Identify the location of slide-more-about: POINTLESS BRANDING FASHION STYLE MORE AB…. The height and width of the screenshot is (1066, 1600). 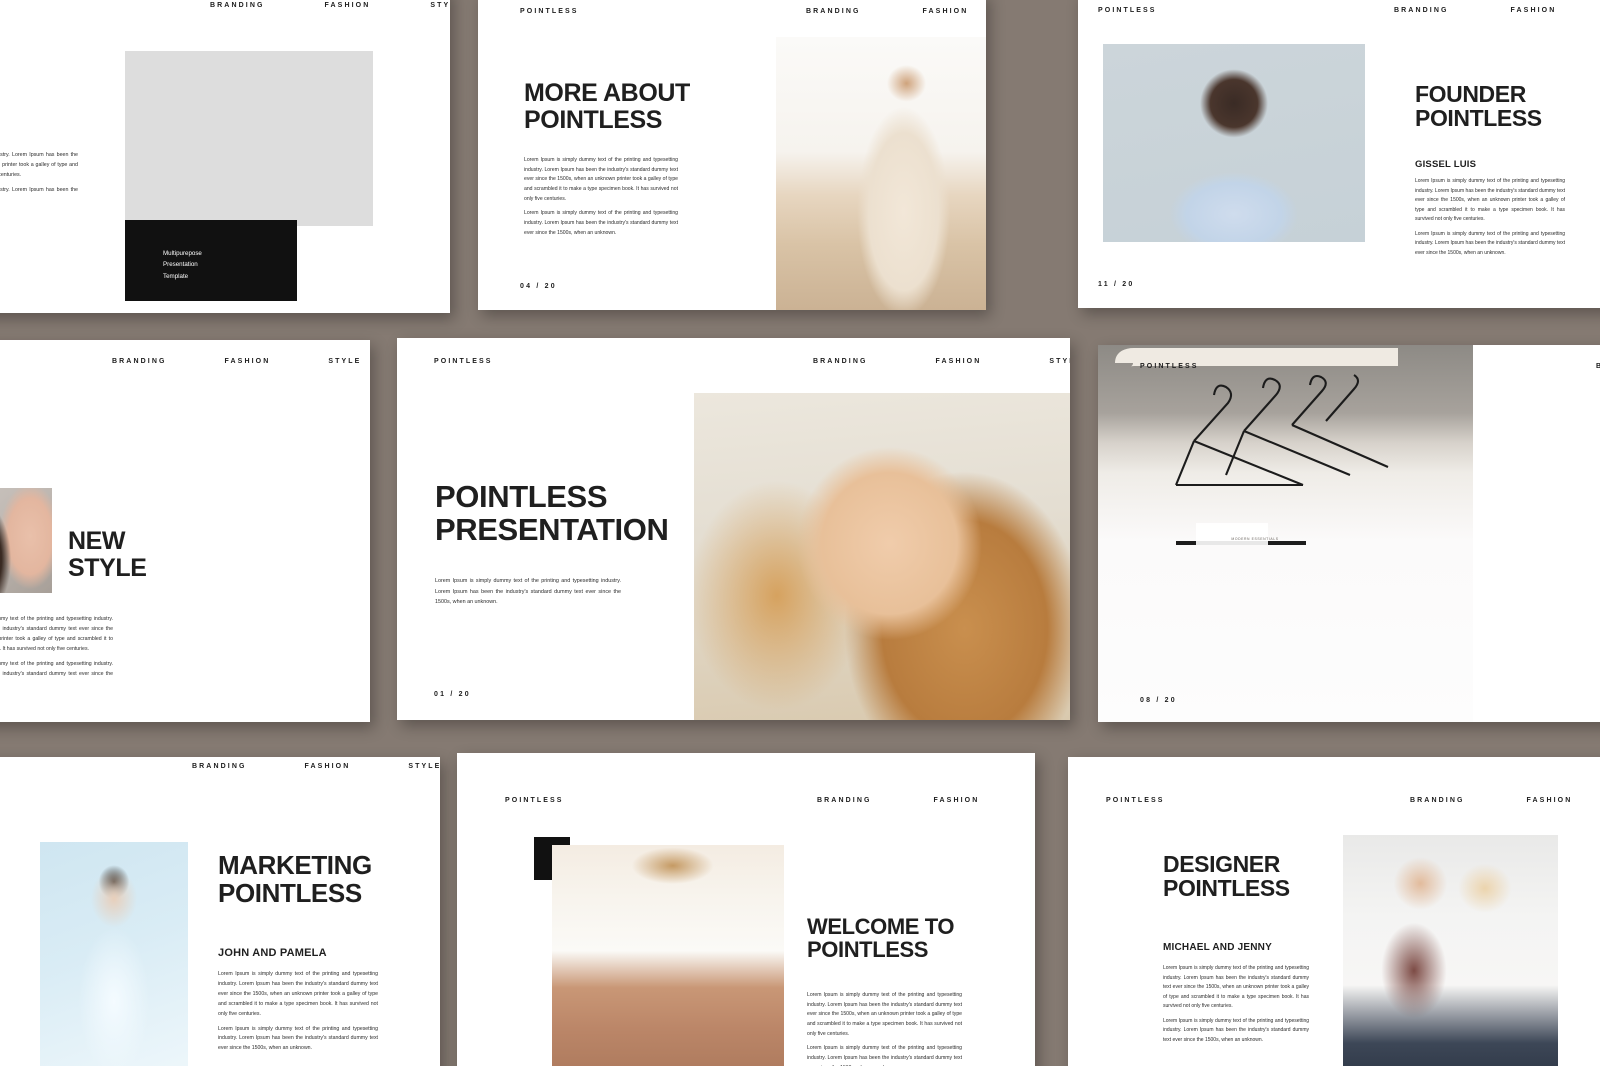
(732, 155).